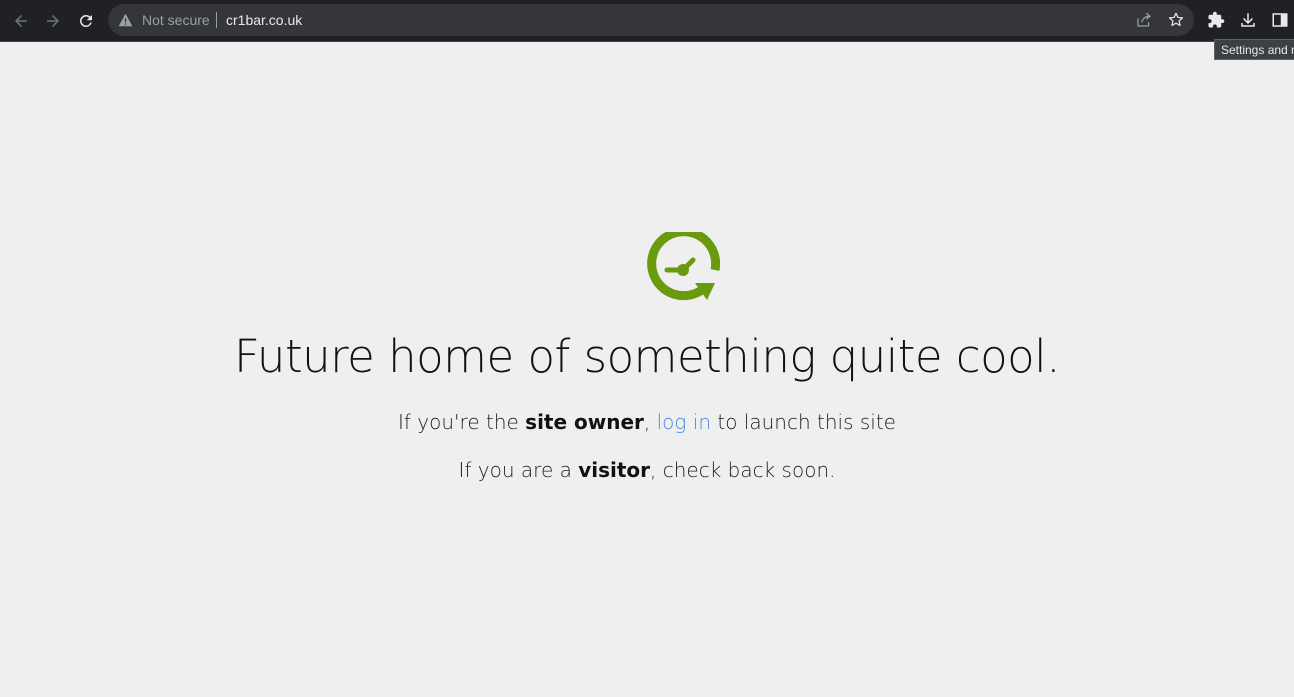  Describe the element at coordinates (176, 20) in the screenshot. I see `security-status: Not secure` at that location.